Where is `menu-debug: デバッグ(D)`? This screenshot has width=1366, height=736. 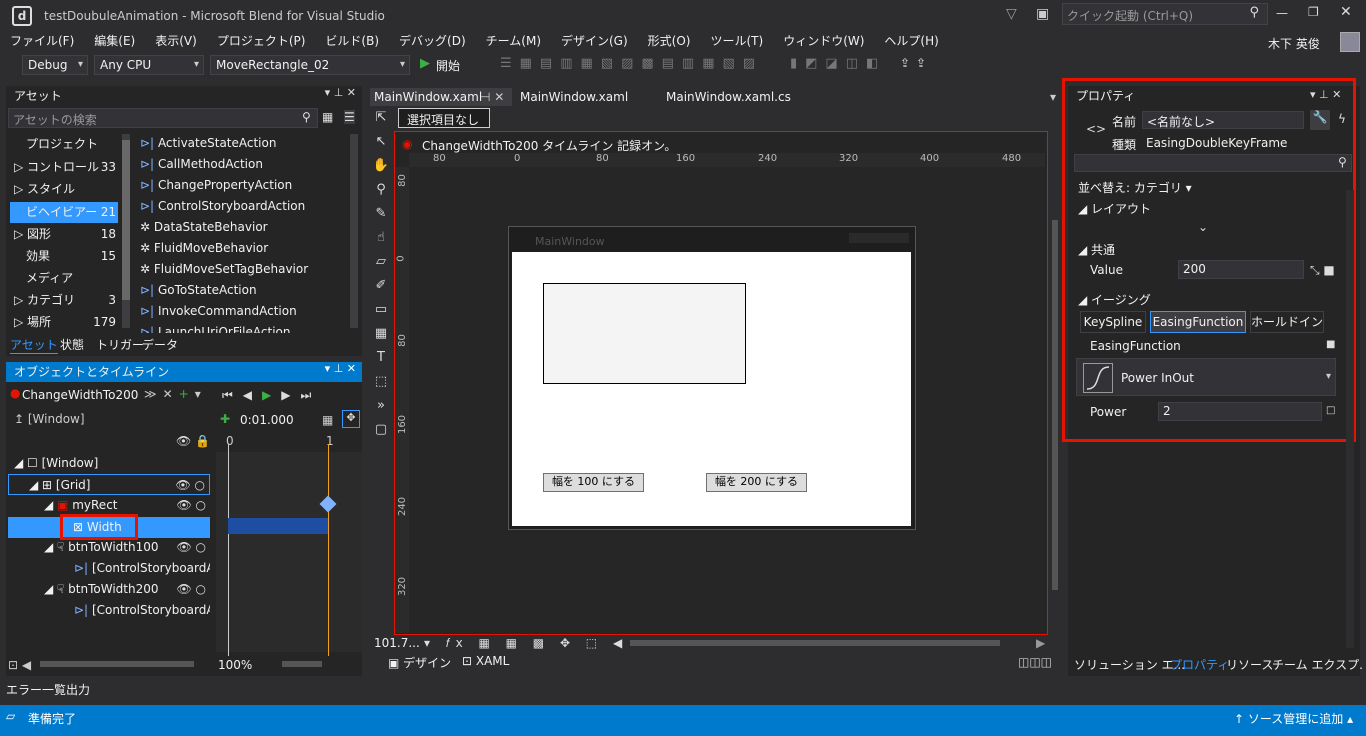
menu-debug: デバッグ(D) is located at coordinates (432, 42).